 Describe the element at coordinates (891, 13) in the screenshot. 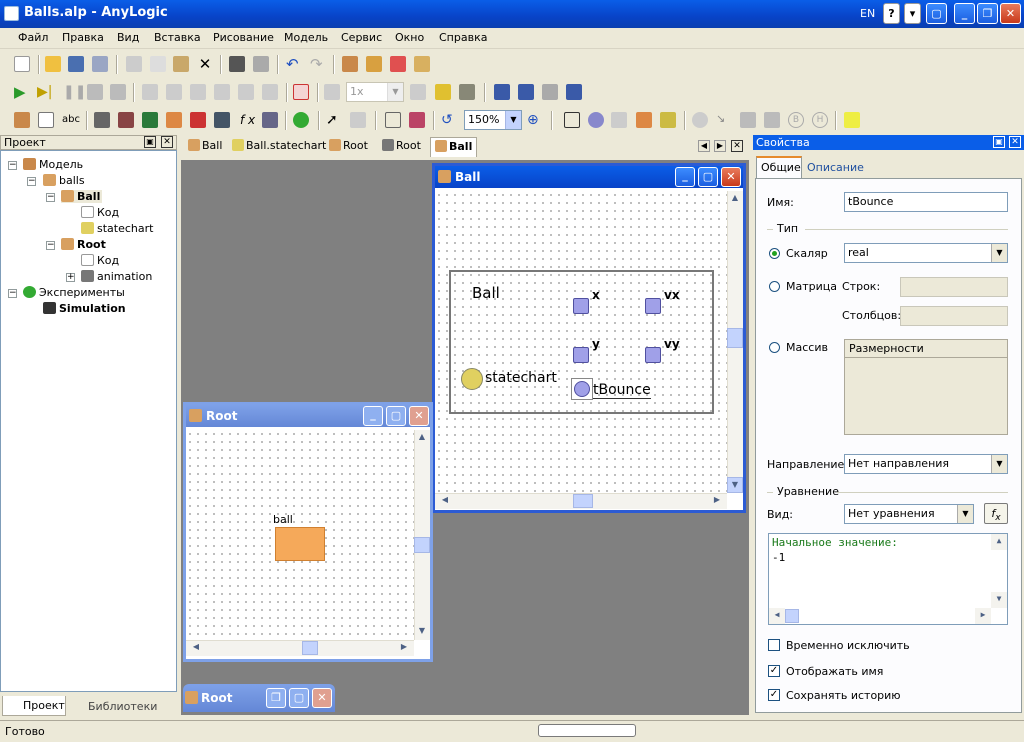

I see `help-button: ?` at that location.